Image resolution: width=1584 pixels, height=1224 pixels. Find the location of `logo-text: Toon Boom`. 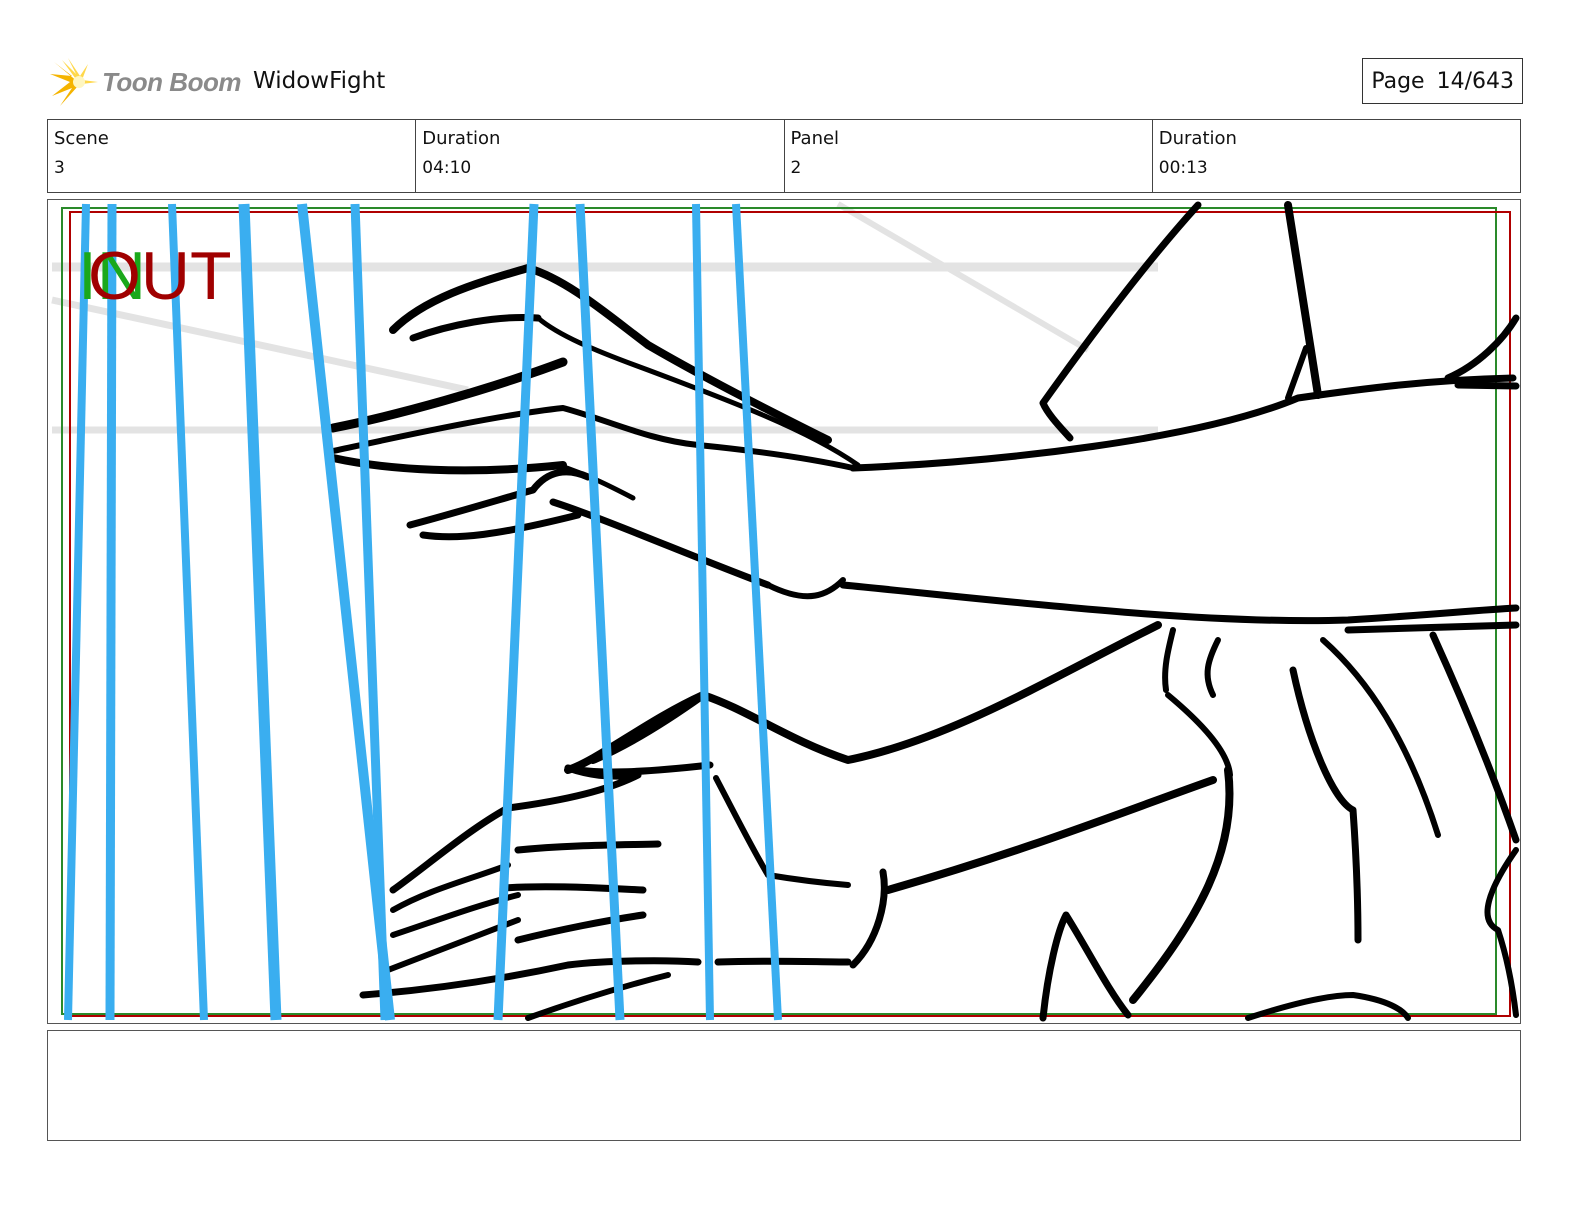

logo-text: Toon Boom is located at coordinates (171, 81).